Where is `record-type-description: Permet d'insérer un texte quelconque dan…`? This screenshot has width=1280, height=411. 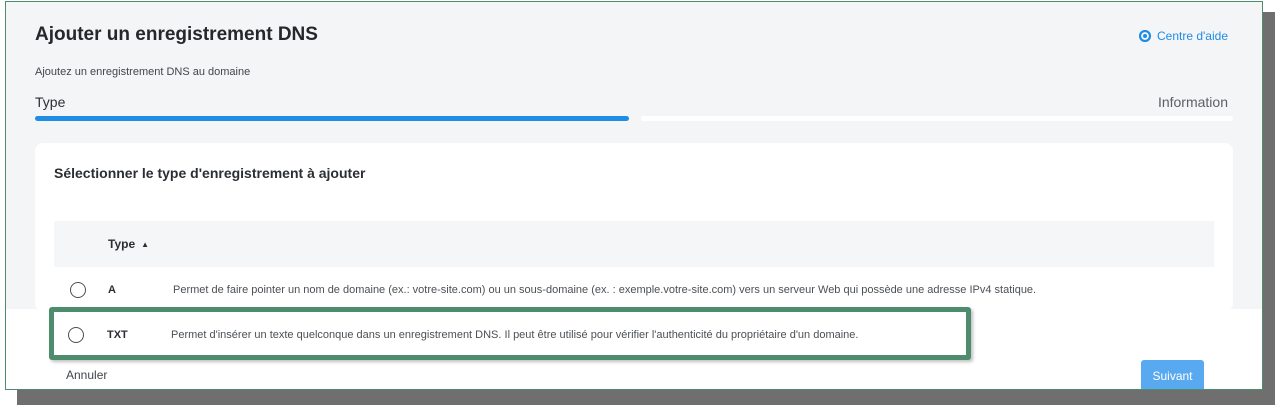 record-type-description: Permet d'insérer un texte quelconque dan… is located at coordinates (515, 335).